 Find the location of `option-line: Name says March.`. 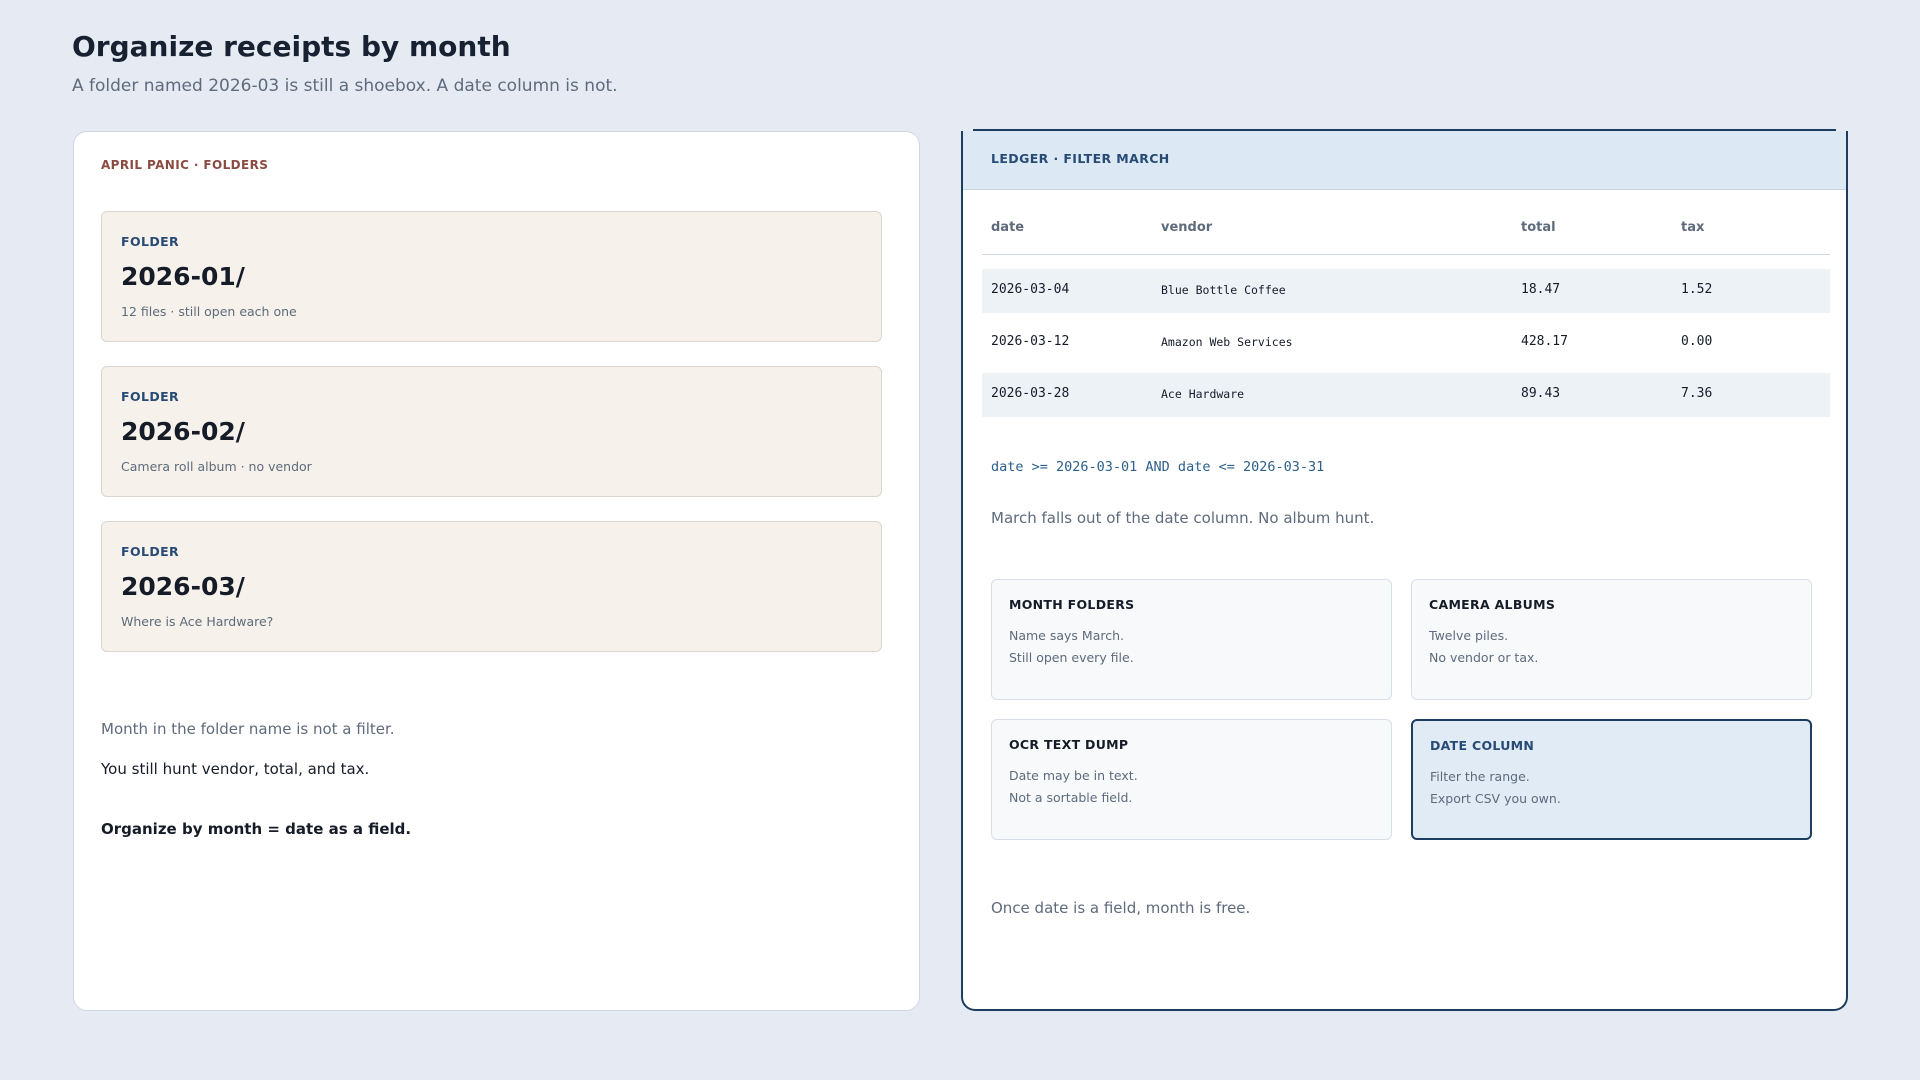

option-line: Name says March. is located at coordinates (1066, 635).